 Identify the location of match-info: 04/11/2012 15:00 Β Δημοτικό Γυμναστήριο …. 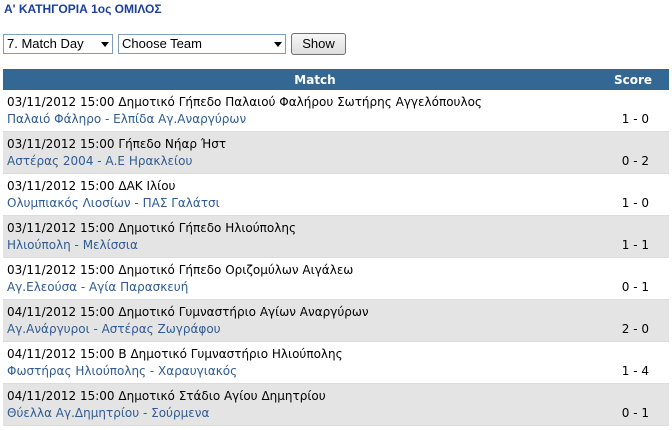
(175, 354).